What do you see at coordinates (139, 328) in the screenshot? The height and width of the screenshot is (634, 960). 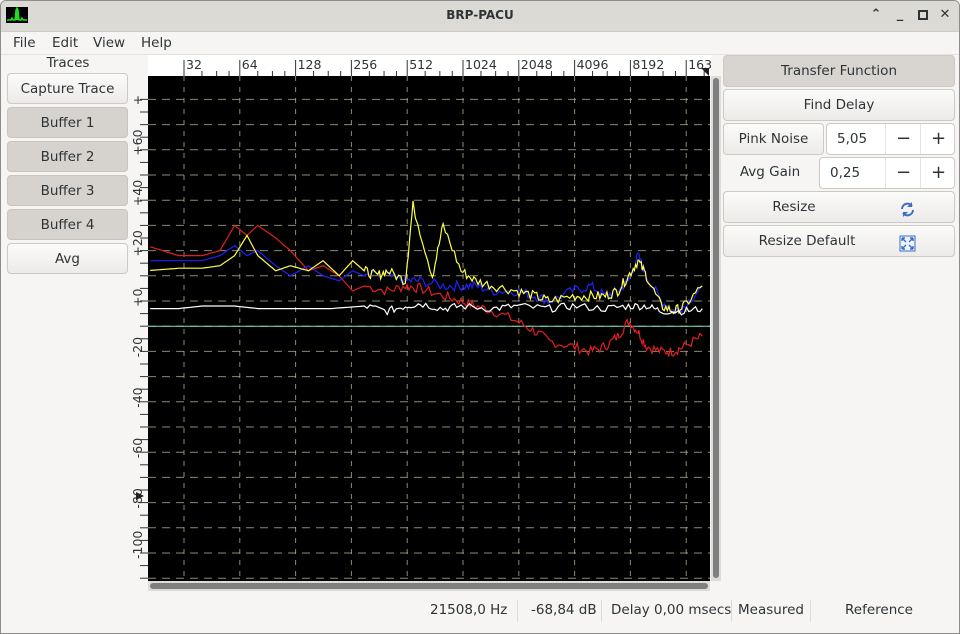 I see `db-ruler: ++60+40+20+0-20-40-60-80-100` at bounding box center [139, 328].